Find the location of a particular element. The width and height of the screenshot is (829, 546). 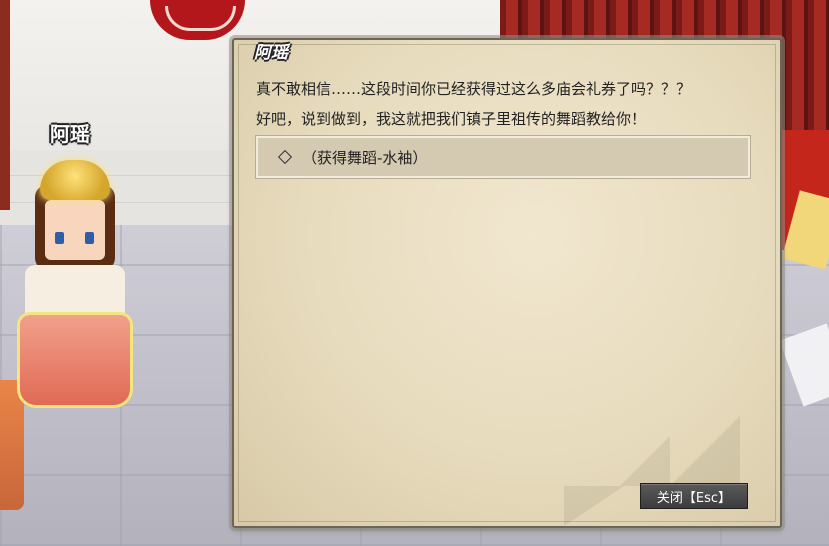

npc-eye-right is located at coordinates (89, 238).